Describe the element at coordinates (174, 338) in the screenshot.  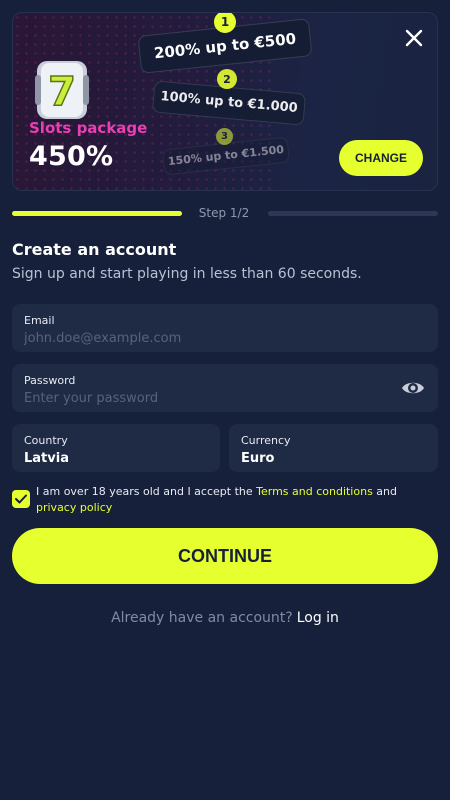
I see `email-input` at that location.